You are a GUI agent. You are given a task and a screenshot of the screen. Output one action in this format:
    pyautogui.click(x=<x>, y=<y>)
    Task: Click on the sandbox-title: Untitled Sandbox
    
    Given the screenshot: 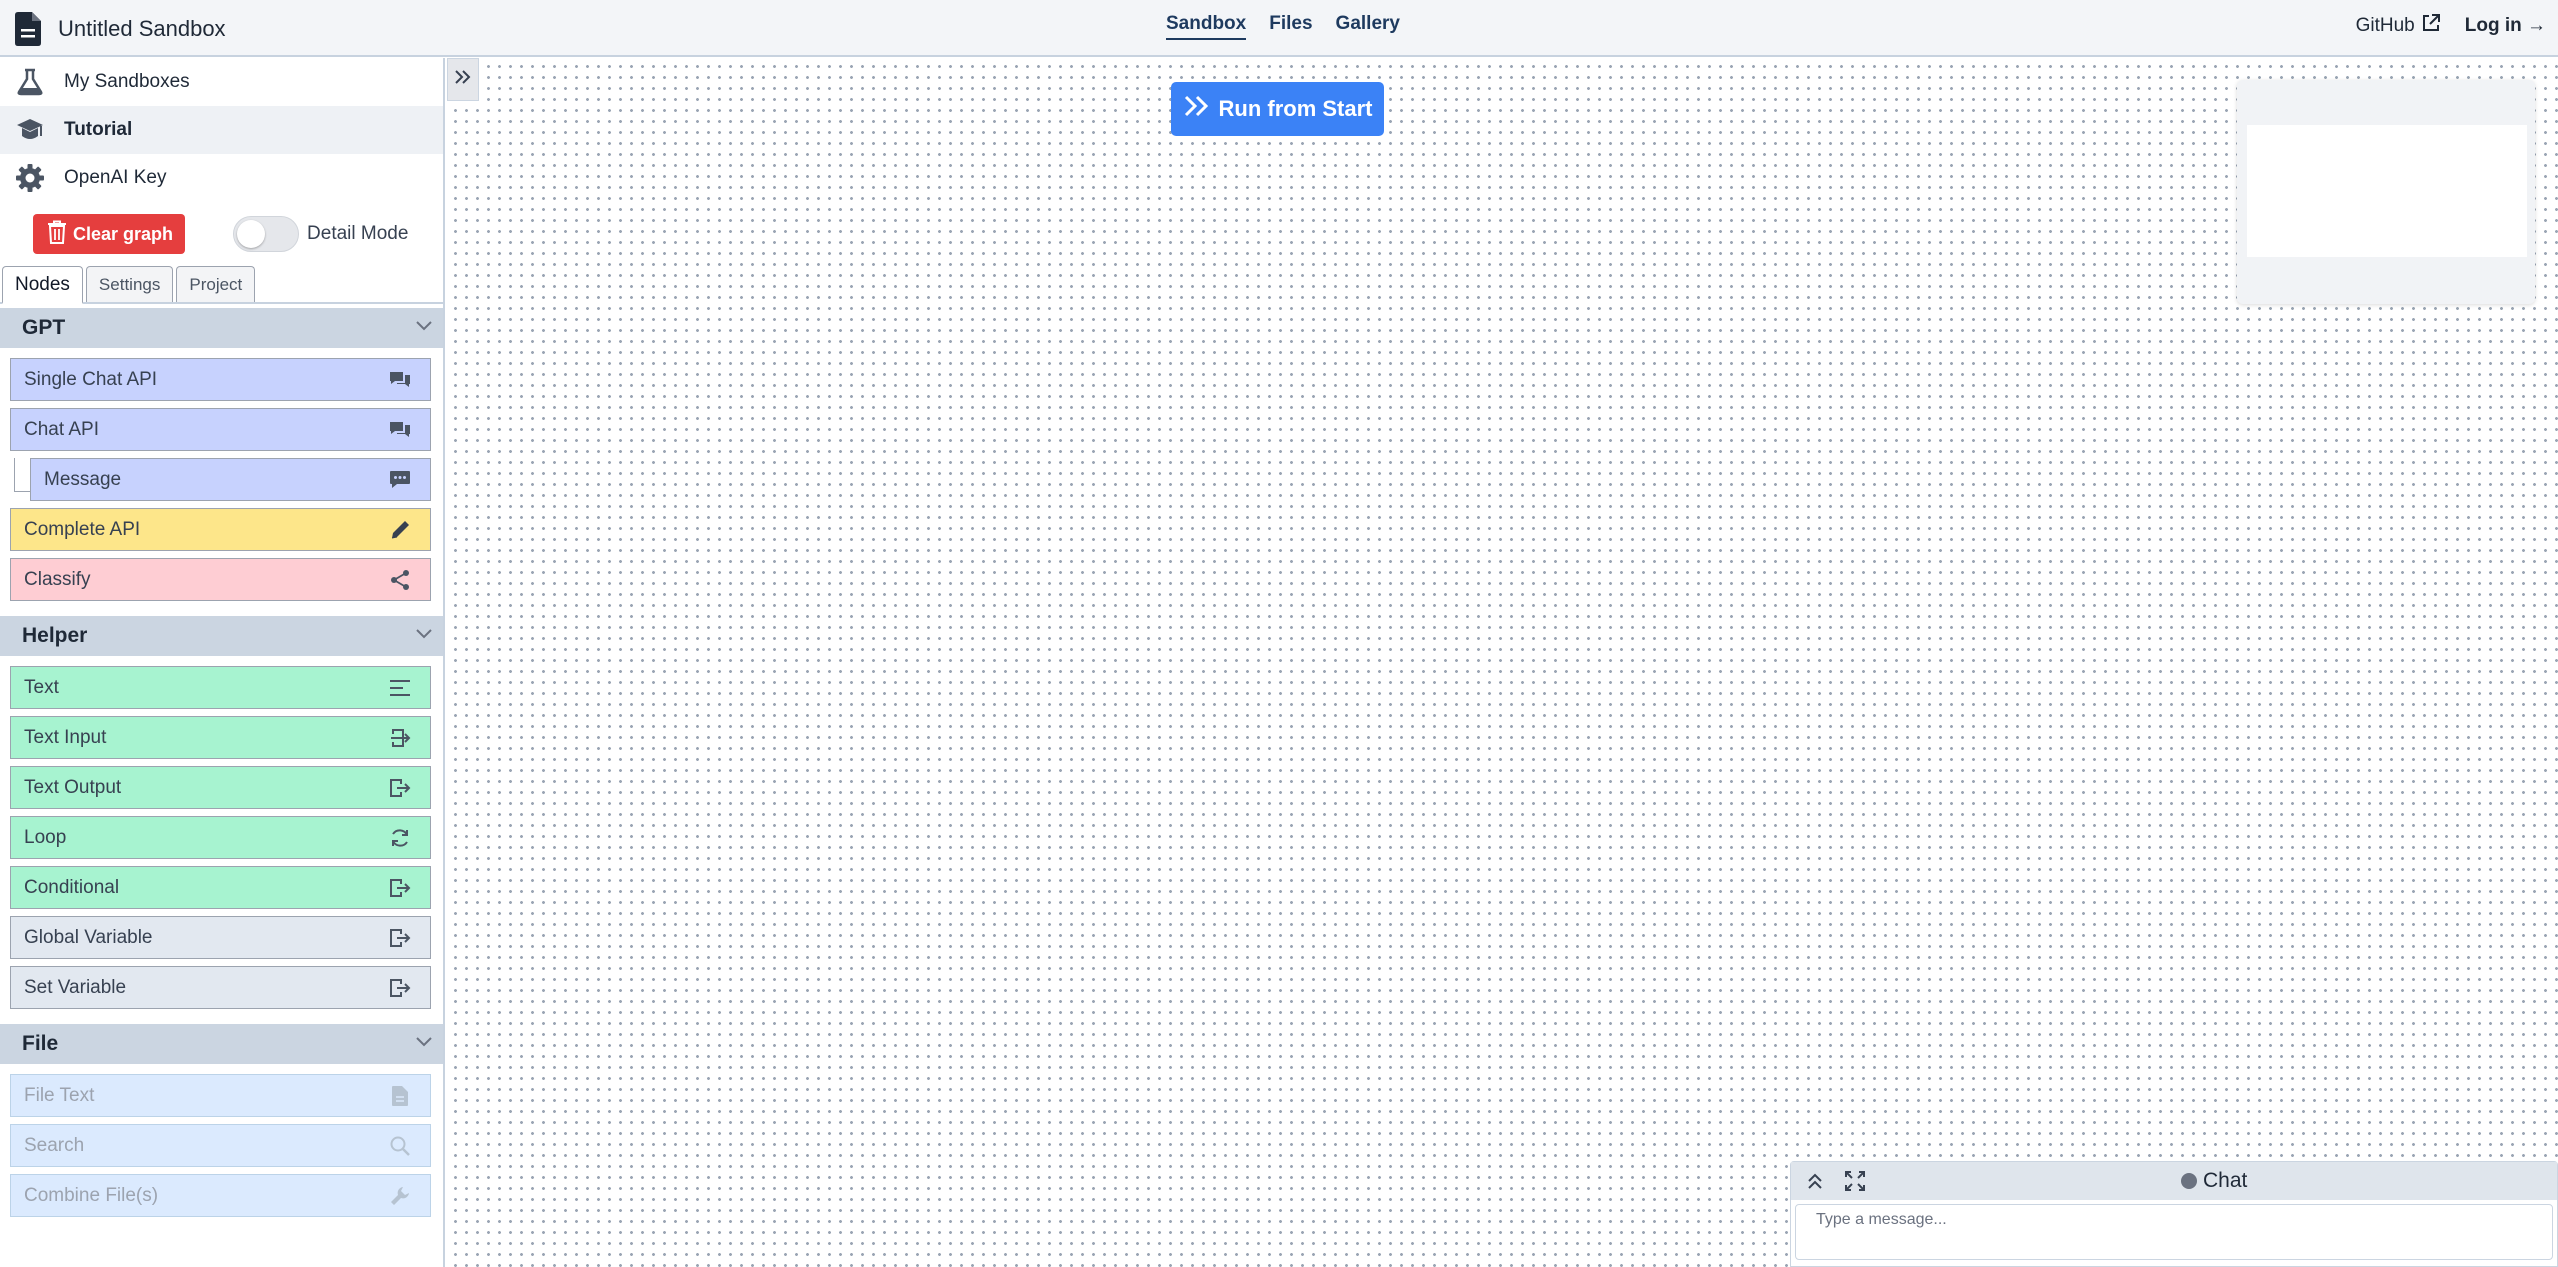 What is the action you would take?
    pyautogui.click(x=142, y=29)
    